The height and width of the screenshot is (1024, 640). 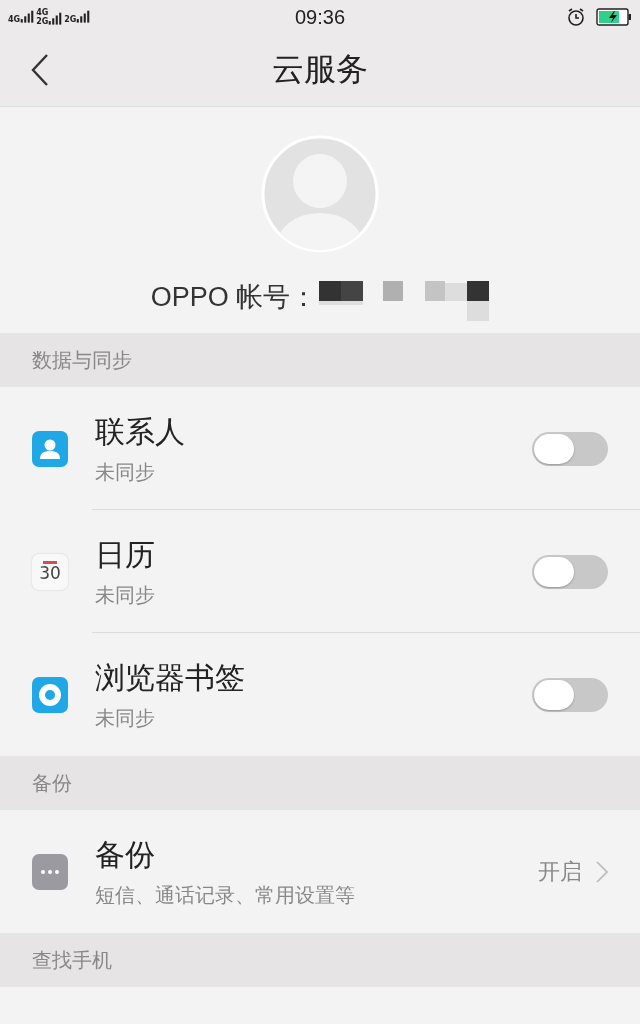 I want to click on back-icon, so click(x=40, y=70).